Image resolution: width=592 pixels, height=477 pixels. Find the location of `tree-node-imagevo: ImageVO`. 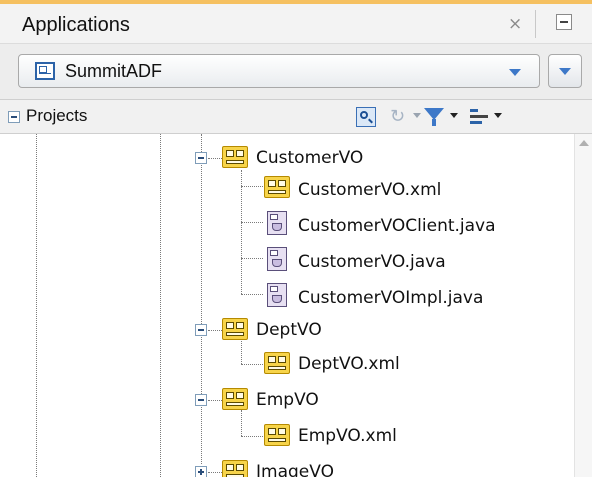

tree-node-imagevo: ImageVO is located at coordinates (287, 466).